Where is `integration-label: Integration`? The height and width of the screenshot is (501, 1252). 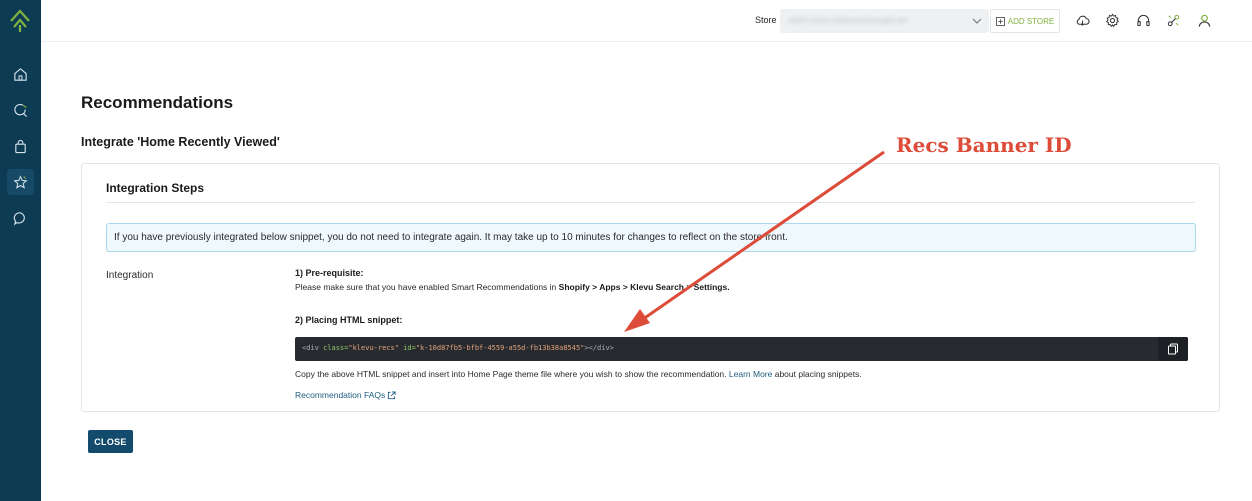
integration-label: Integration is located at coordinates (130, 275).